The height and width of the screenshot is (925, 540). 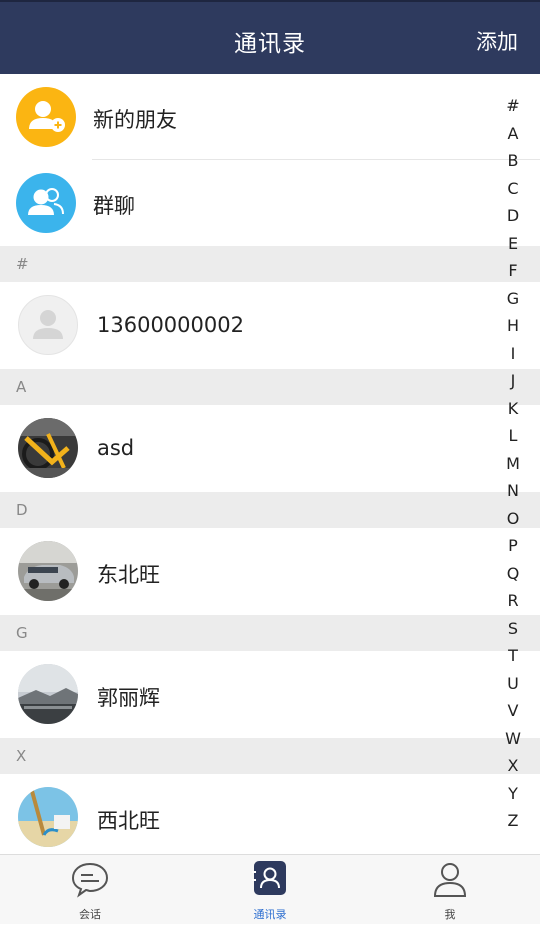 I want to click on index-letter: C, so click(x=513, y=189).